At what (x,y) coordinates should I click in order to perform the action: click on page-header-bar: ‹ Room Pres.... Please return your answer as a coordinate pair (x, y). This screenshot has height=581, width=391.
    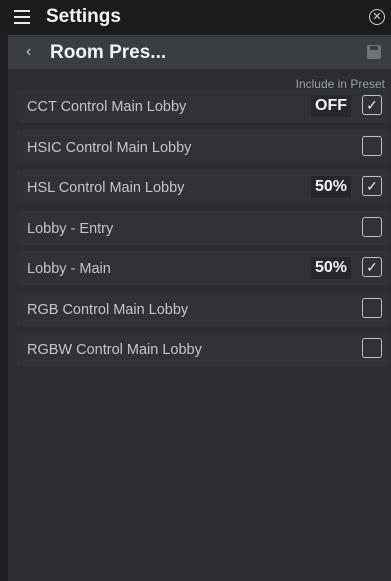
    Looking at the image, I should click on (199, 52).